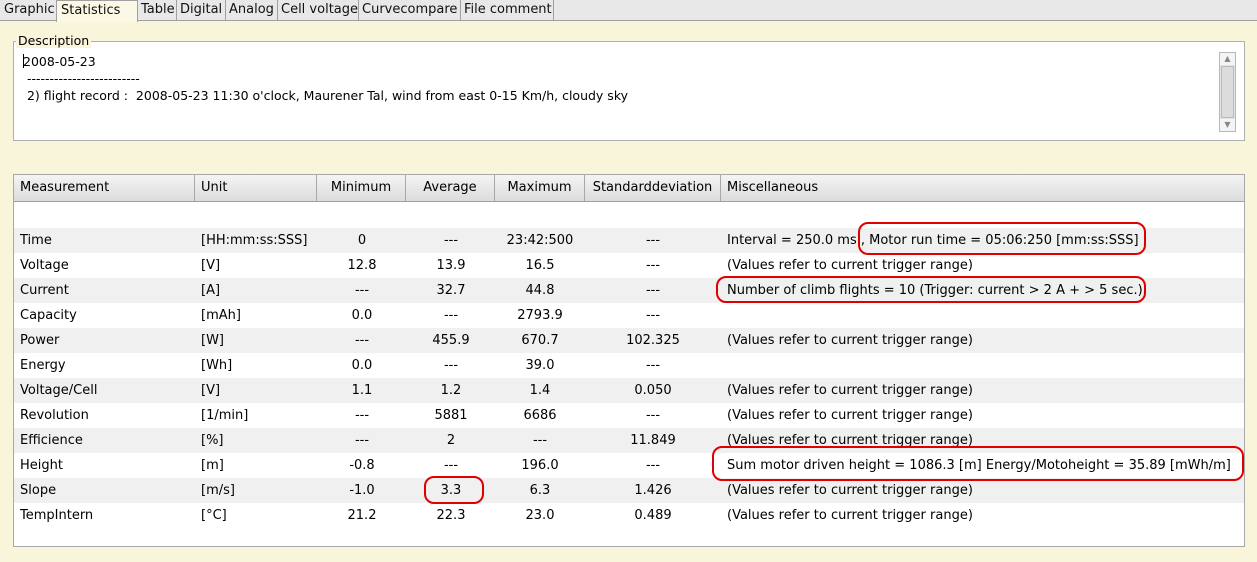  I want to click on cell-measurement: Slope, so click(38, 490).